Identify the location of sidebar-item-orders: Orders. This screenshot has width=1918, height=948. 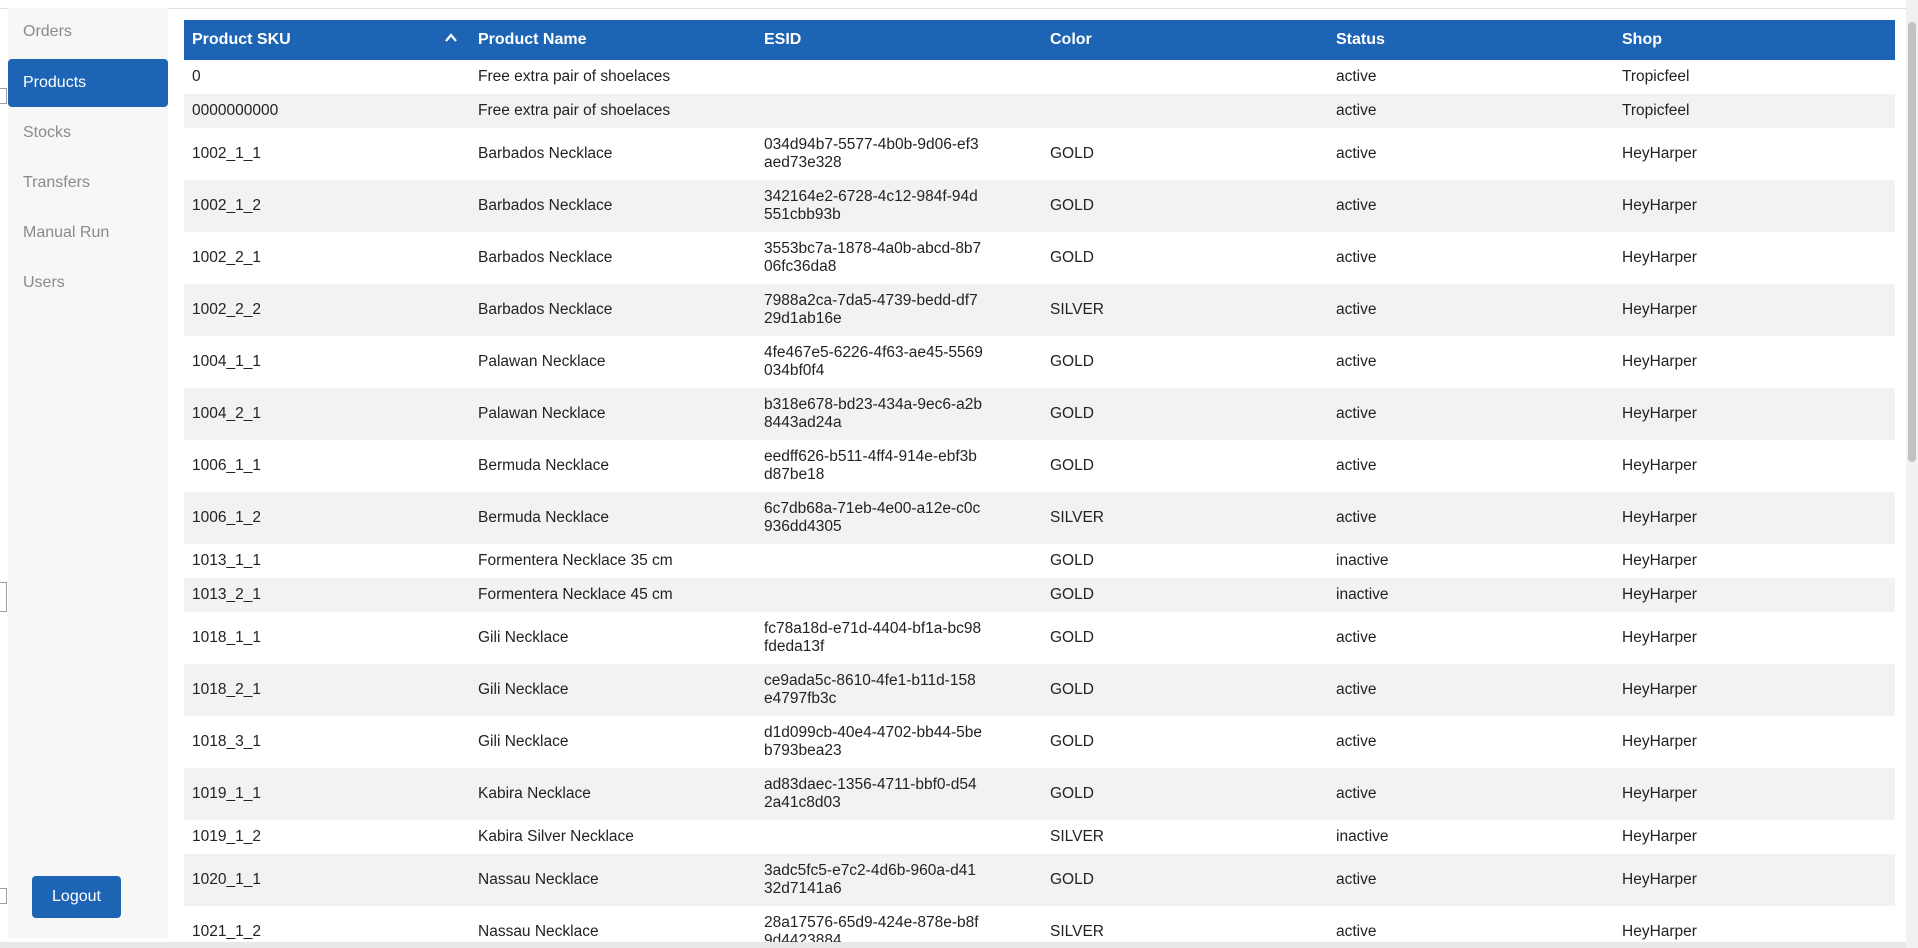
(88, 32).